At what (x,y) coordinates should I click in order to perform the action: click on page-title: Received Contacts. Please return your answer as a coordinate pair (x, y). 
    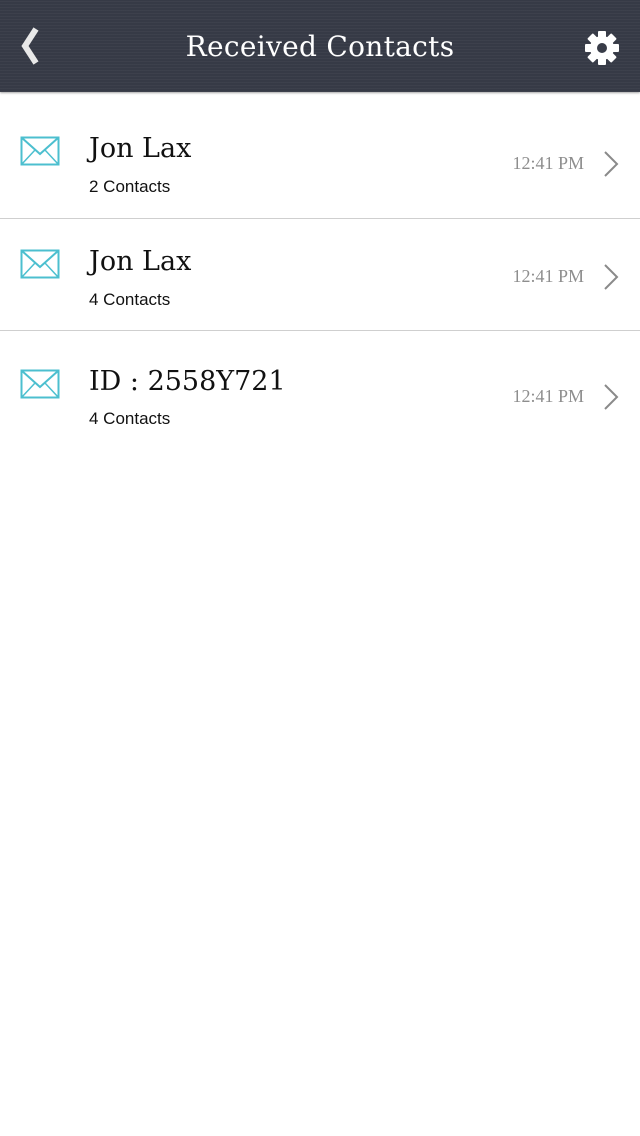
    Looking at the image, I should click on (320, 46).